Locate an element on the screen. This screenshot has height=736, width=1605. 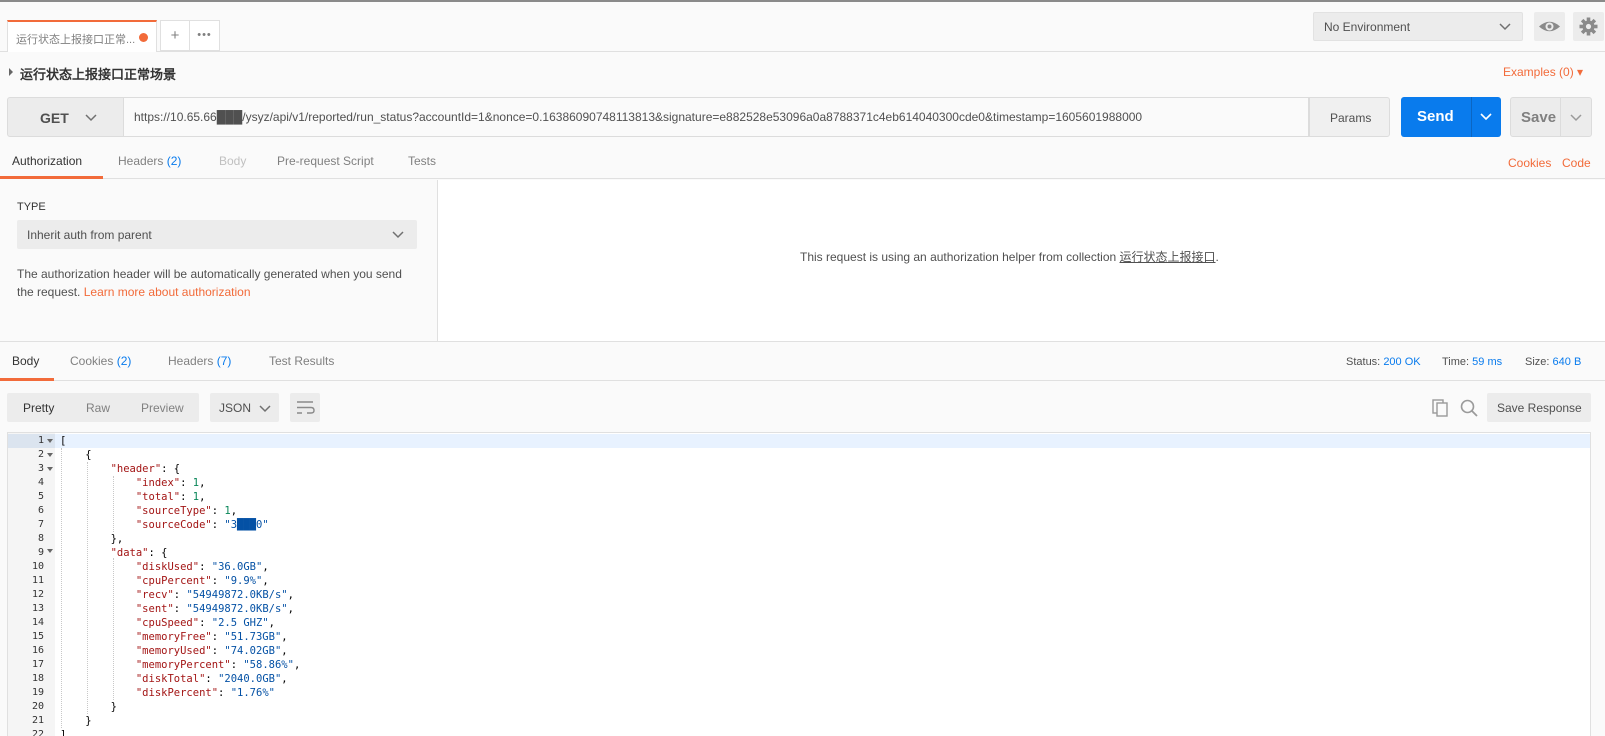
more-tabs-button: ••• is located at coordinates (204, 35).